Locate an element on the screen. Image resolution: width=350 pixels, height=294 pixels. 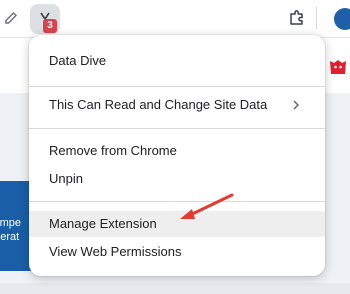
menu-item-data-dive: Data Dive is located at coordinates (177, 61).